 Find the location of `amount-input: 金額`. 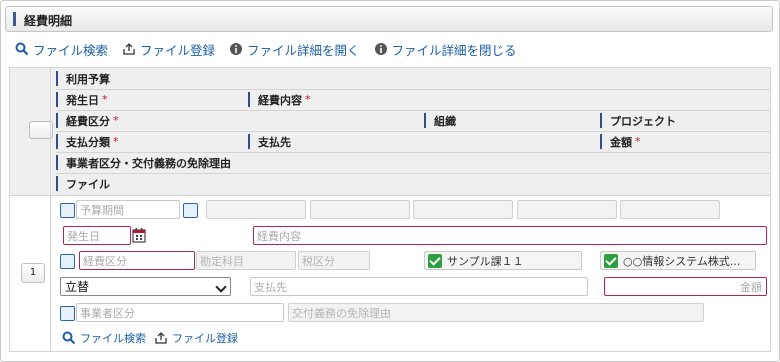

amount-input: 金額 is located at coordinates (685, 286).